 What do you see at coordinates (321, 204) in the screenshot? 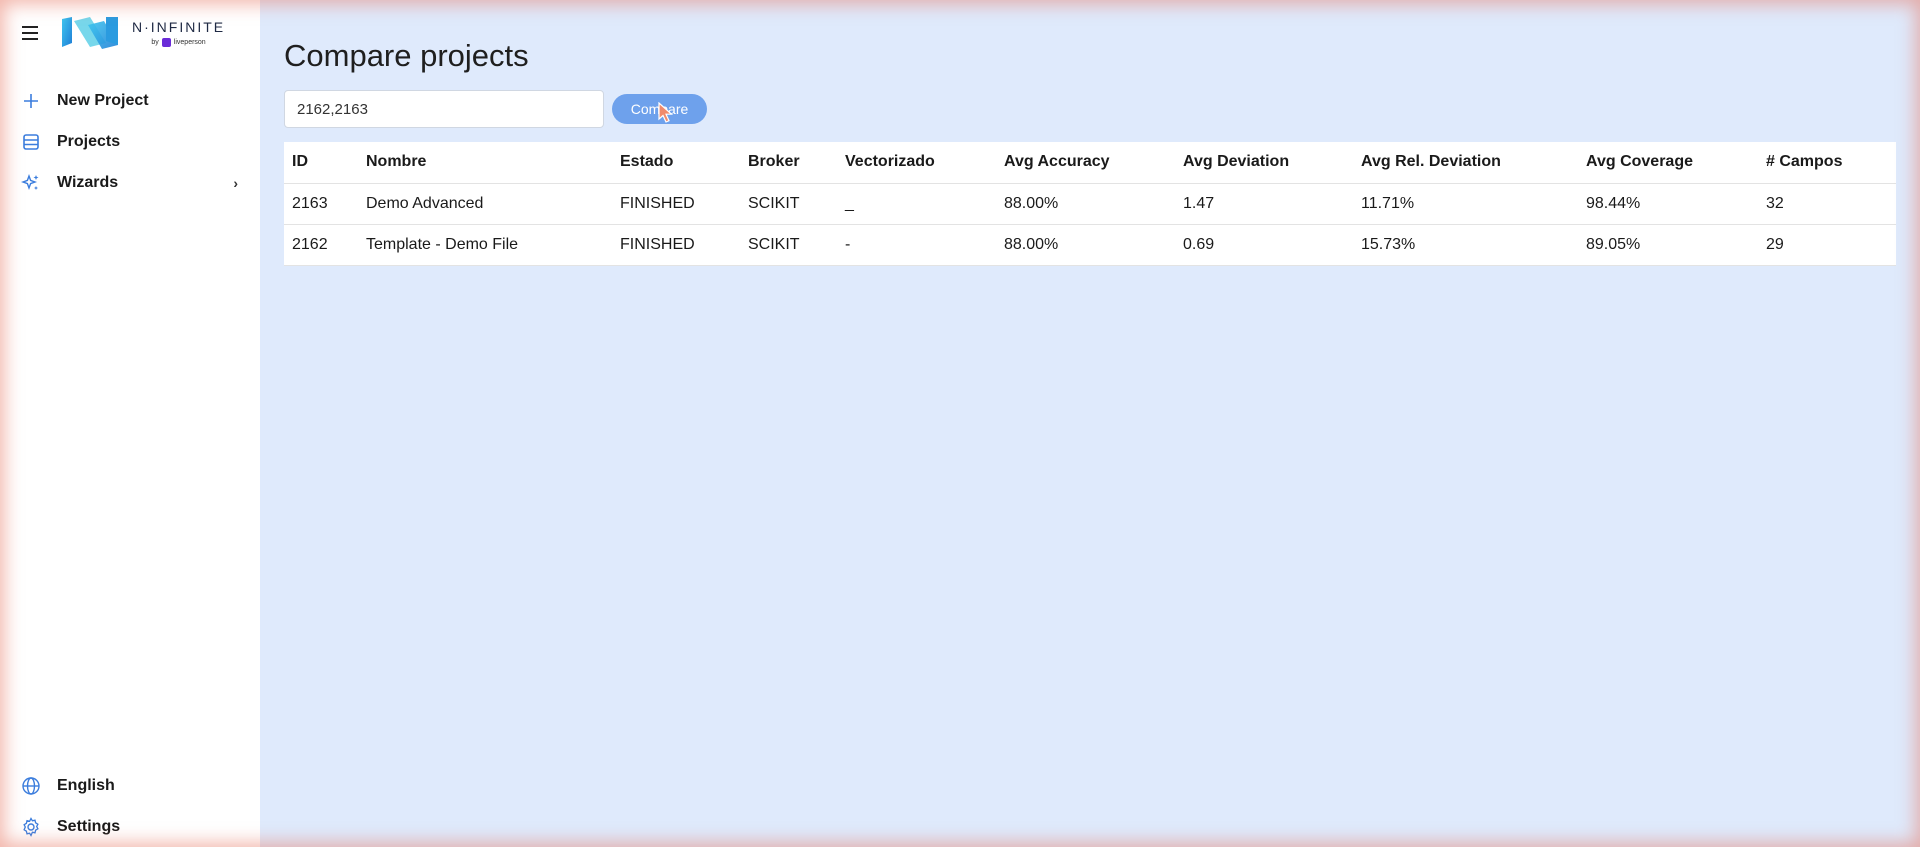
I see `cell-id: 2163` at bounding box center [321, 204].